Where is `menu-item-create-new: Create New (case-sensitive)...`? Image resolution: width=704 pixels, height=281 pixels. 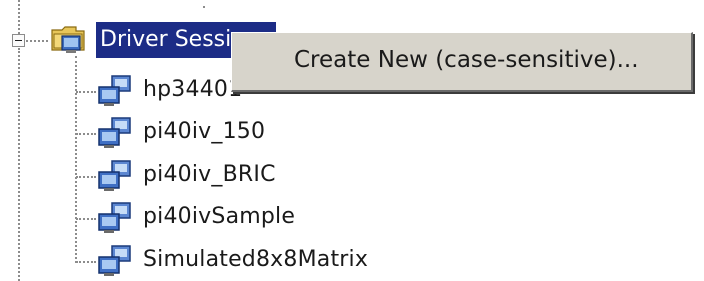 menu-item-create-new: Create New (case-sensitive)... is located at coordinates (466, 60).